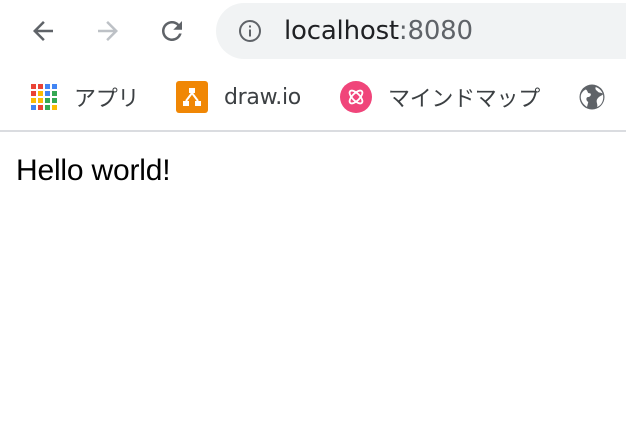 The image size is (626, 423). I want to click on globe-icon, so click(592, 97).